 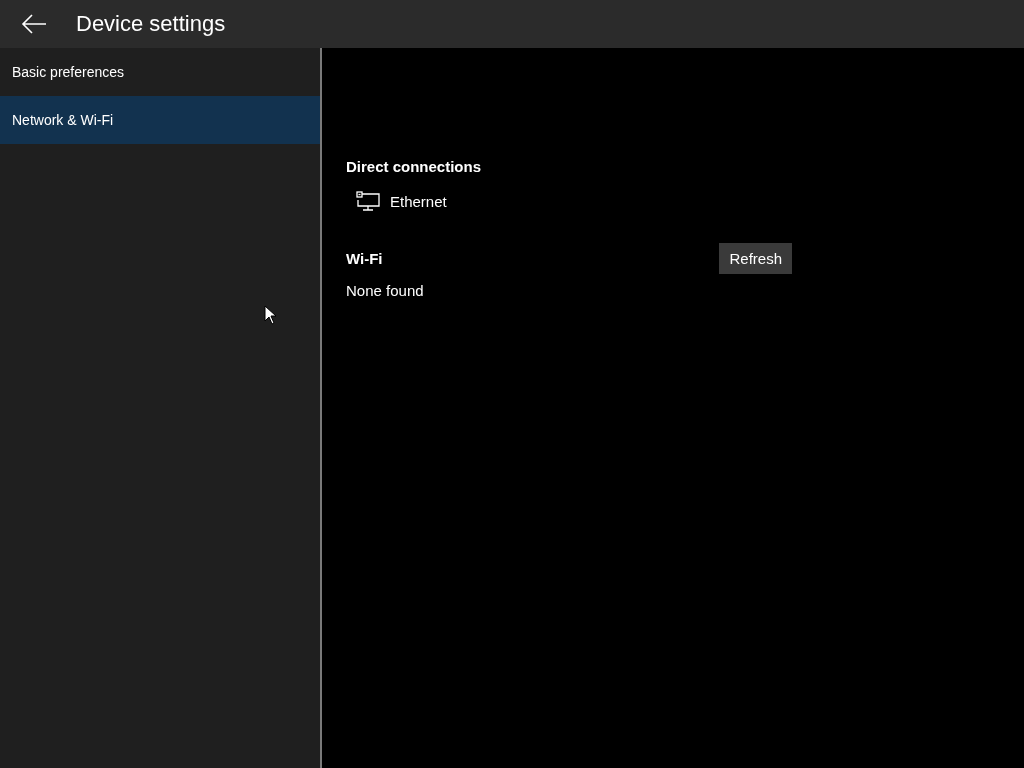 I want to click on connection-name: Ethernet, so click(x=418, y=201).